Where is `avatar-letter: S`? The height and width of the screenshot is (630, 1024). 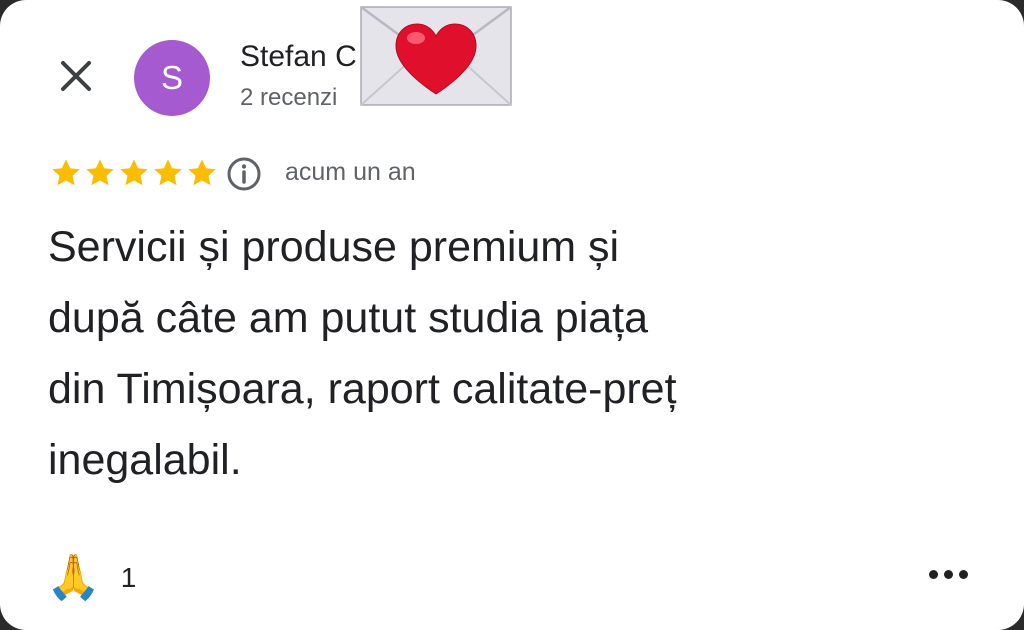
avatar-letter: S is located at coordinates (171, 77).